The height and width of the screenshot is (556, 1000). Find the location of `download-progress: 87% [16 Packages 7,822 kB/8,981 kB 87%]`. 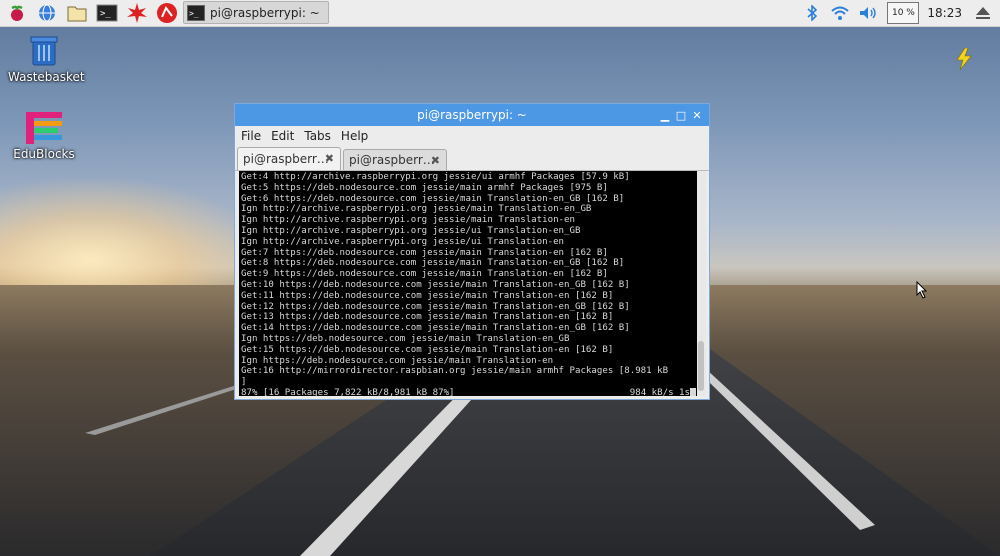

download-progress: 87% [16 Packages 7,822 kB/8,981 kB 87%] is located at coordinates (348, 391).